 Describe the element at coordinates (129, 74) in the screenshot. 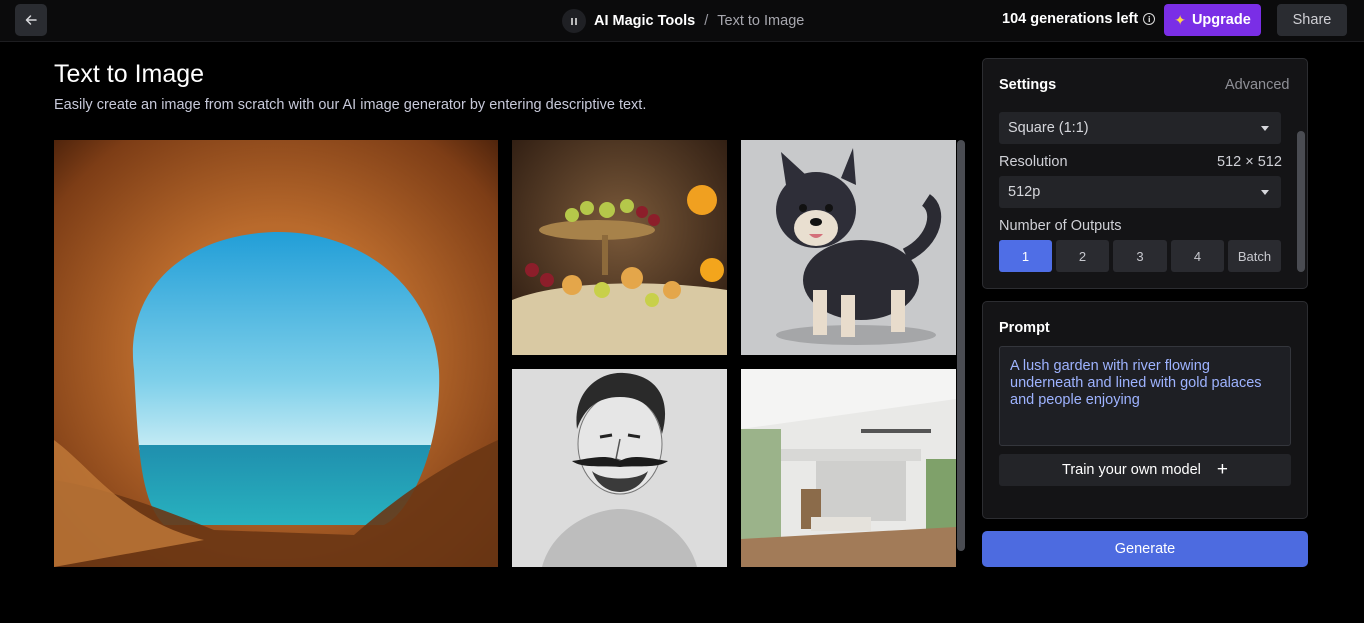

I see `page-title: Text to Image` at that location.